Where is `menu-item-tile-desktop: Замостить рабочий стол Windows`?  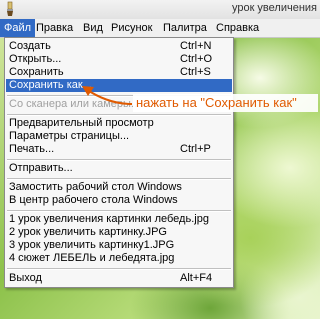
menu-item-tile-desktop: Замостить рабочий стол Windows is located at coordinates (119, 187).